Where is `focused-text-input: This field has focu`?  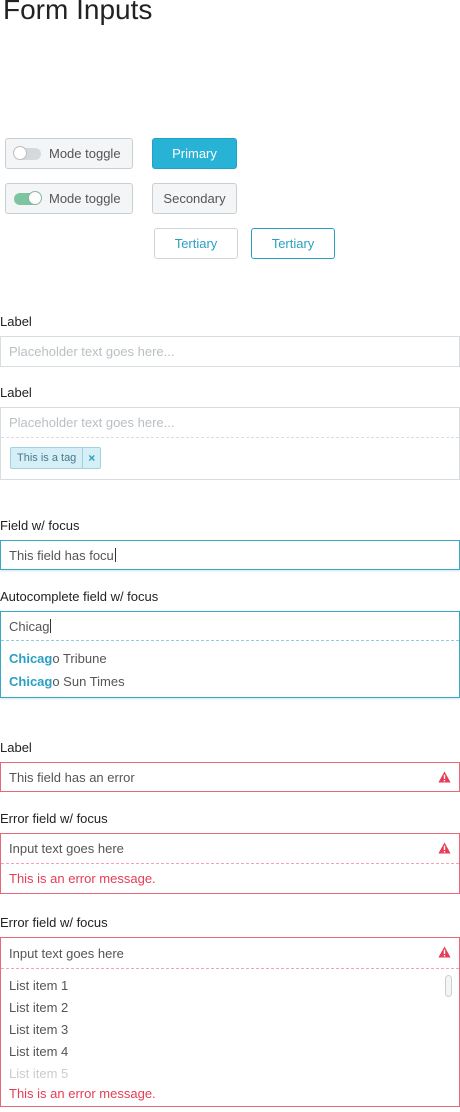
focused-text-input: This field has focu is located at coordinates (230, 555).